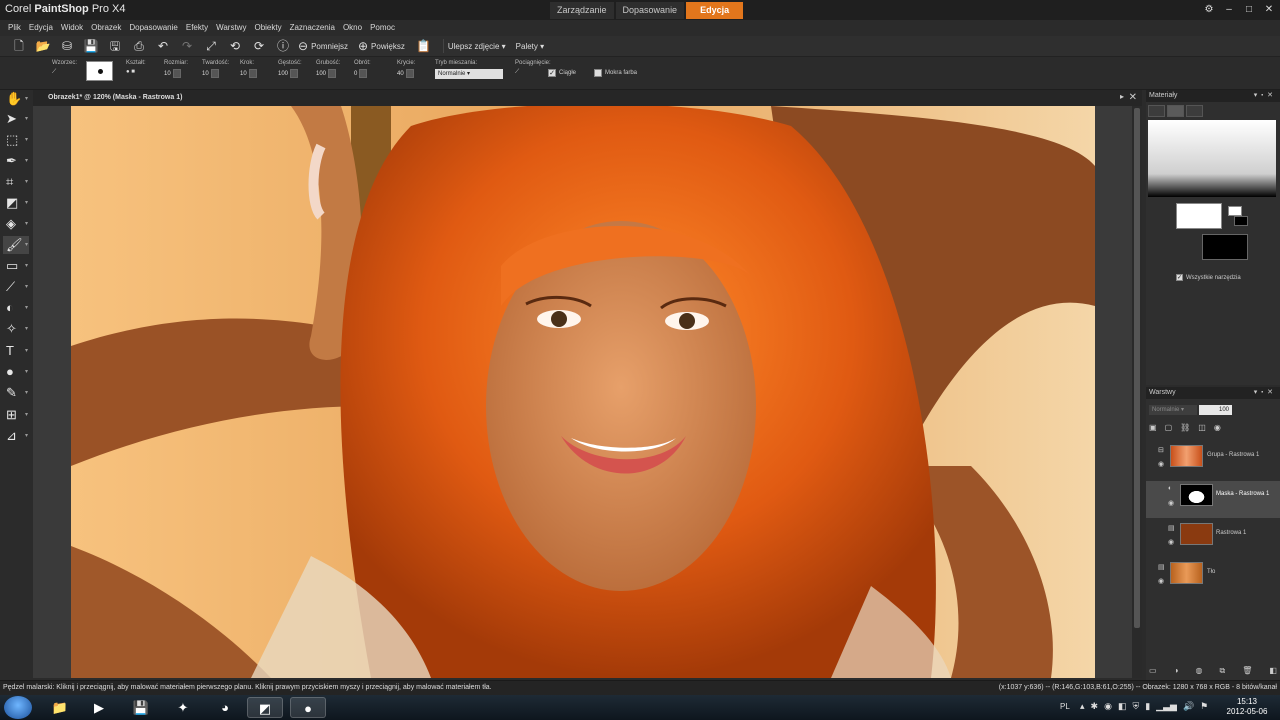  What do you see at coordinates (1213, 538) in the screenshot?
I see `layer-row-raster: ▤ ◉ Rastrowa 1` at bounding box center [1213, 538].